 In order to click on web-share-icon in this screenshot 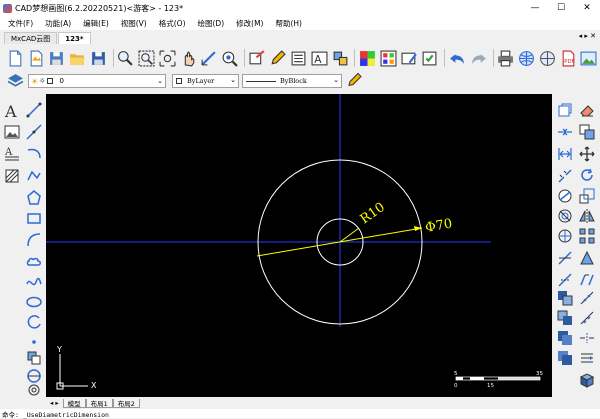, I will do `click(547, 58)`.